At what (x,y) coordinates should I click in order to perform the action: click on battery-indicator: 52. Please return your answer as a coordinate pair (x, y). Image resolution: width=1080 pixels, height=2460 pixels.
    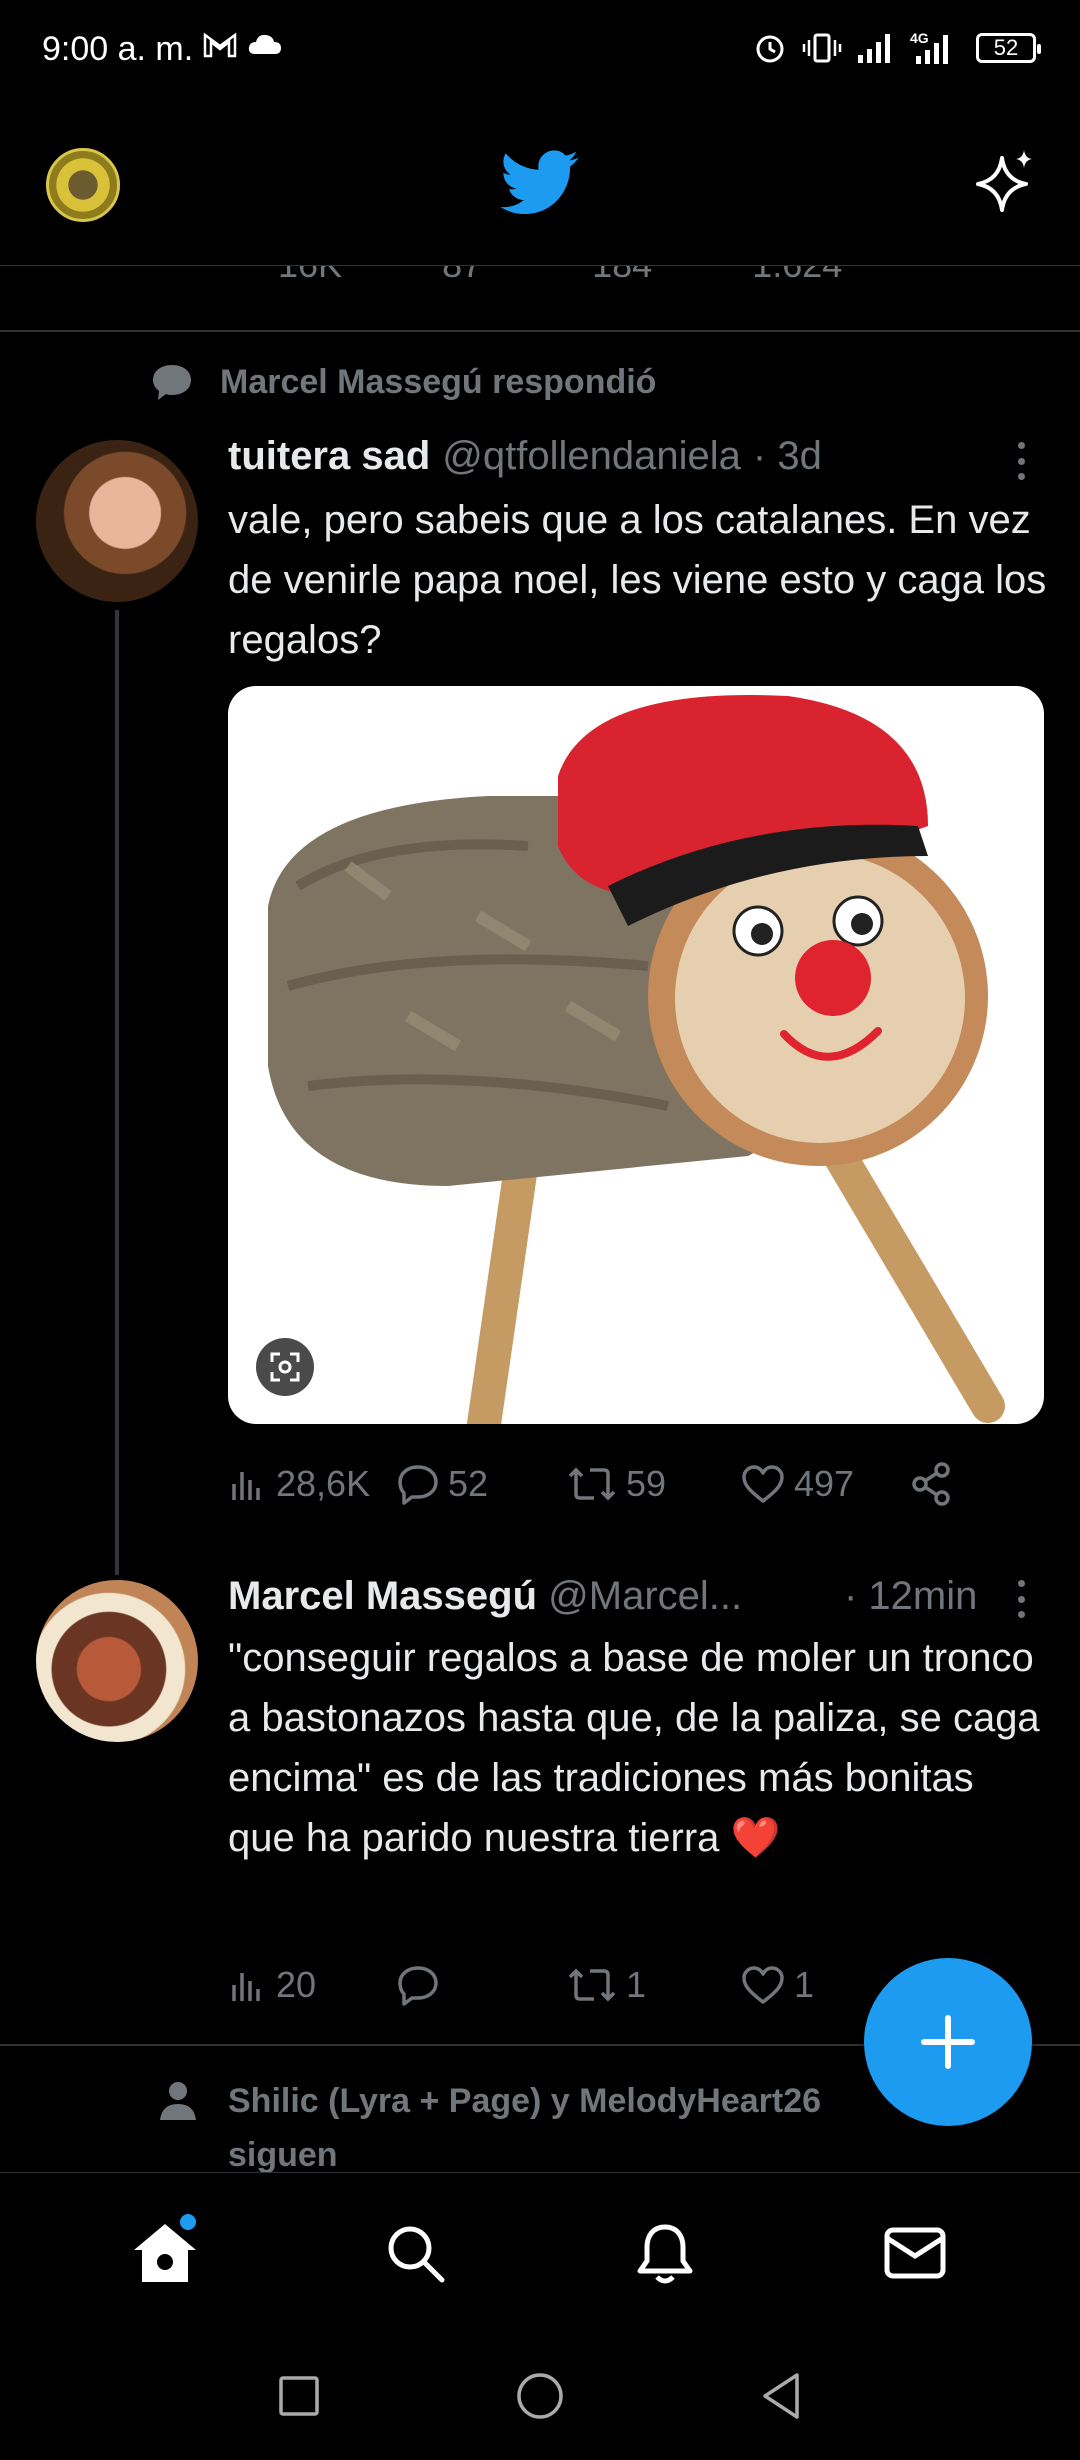
    Looking at the image, I should click on (1008, 48).